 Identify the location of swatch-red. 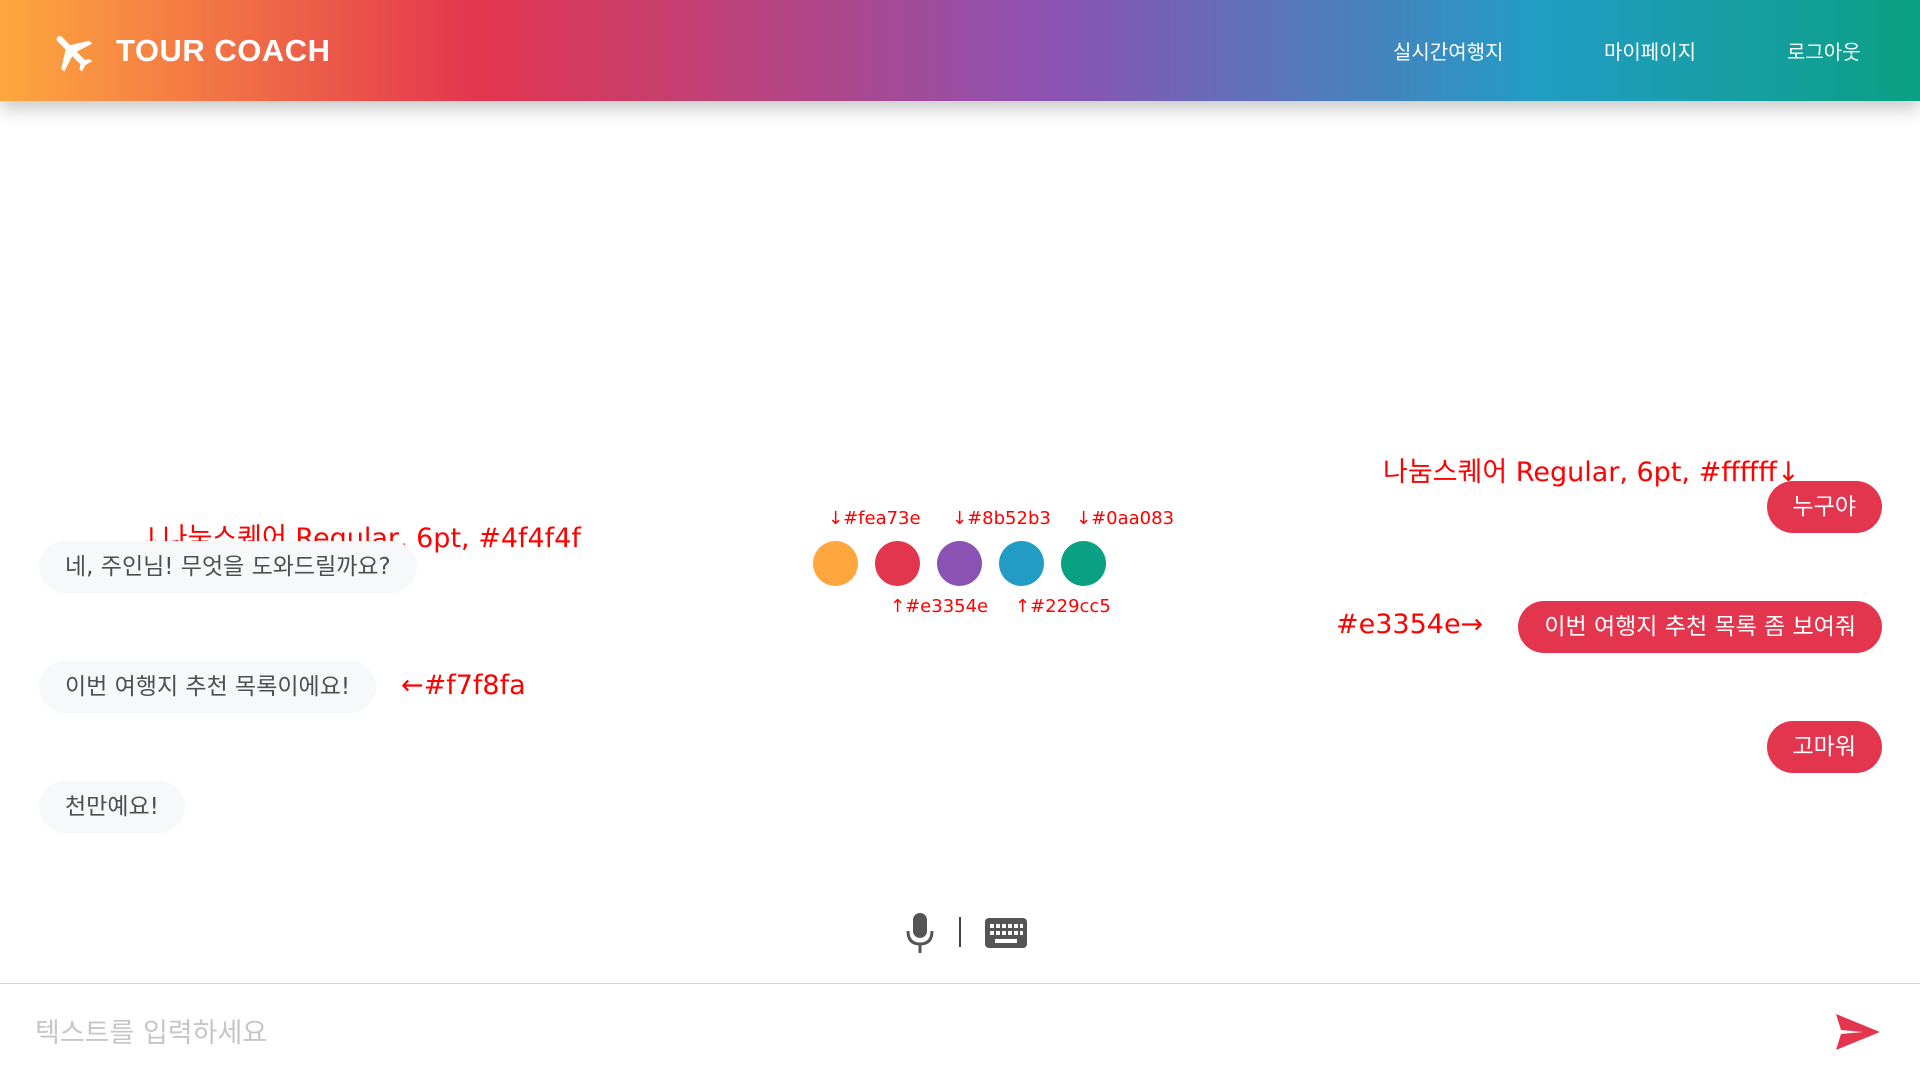
(897, 563).